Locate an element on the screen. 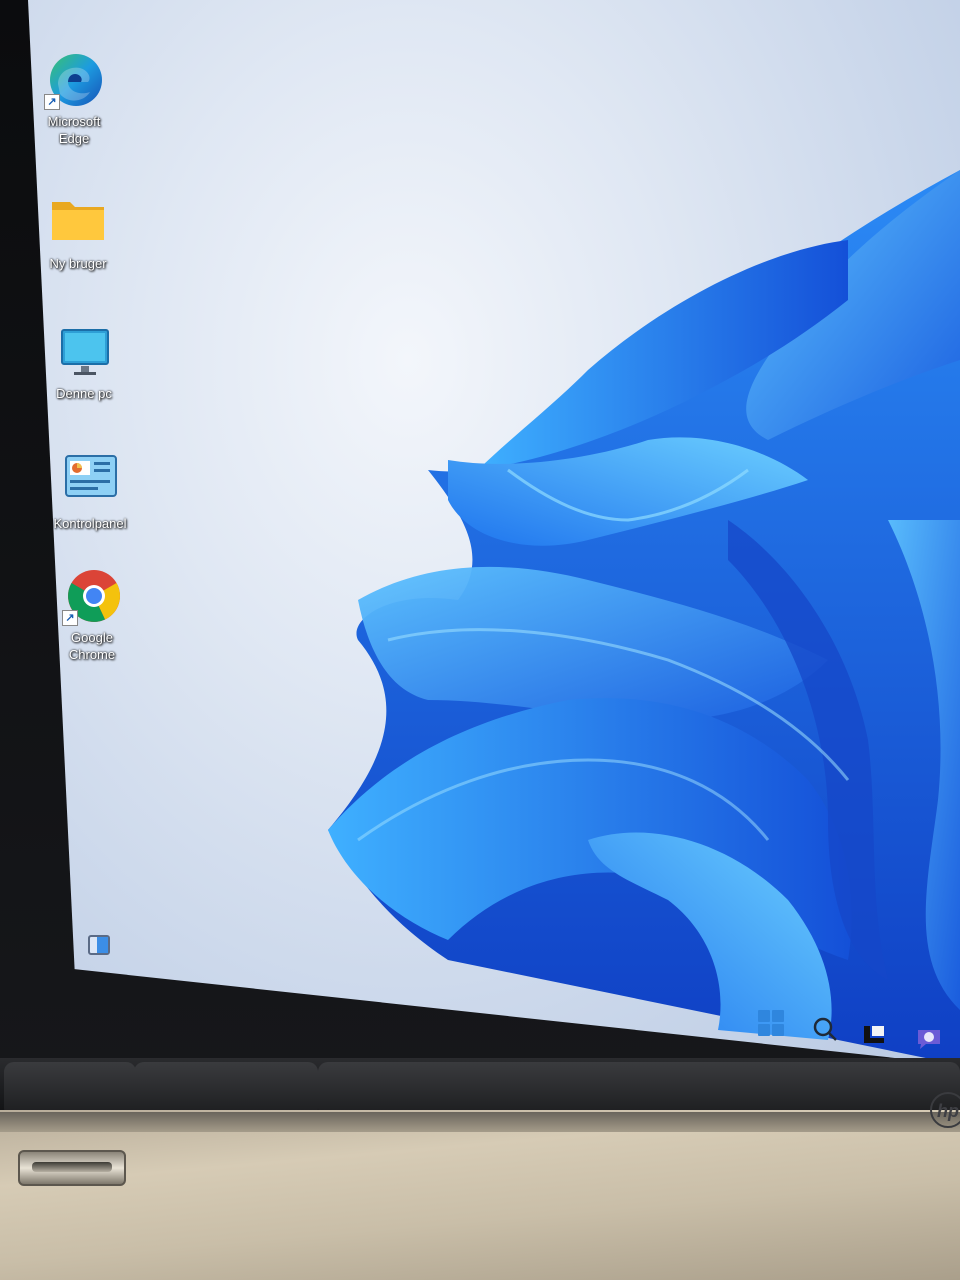 This screenshot has height=1280, width=960. task-view-icon is located at coordinates (874, 1035).